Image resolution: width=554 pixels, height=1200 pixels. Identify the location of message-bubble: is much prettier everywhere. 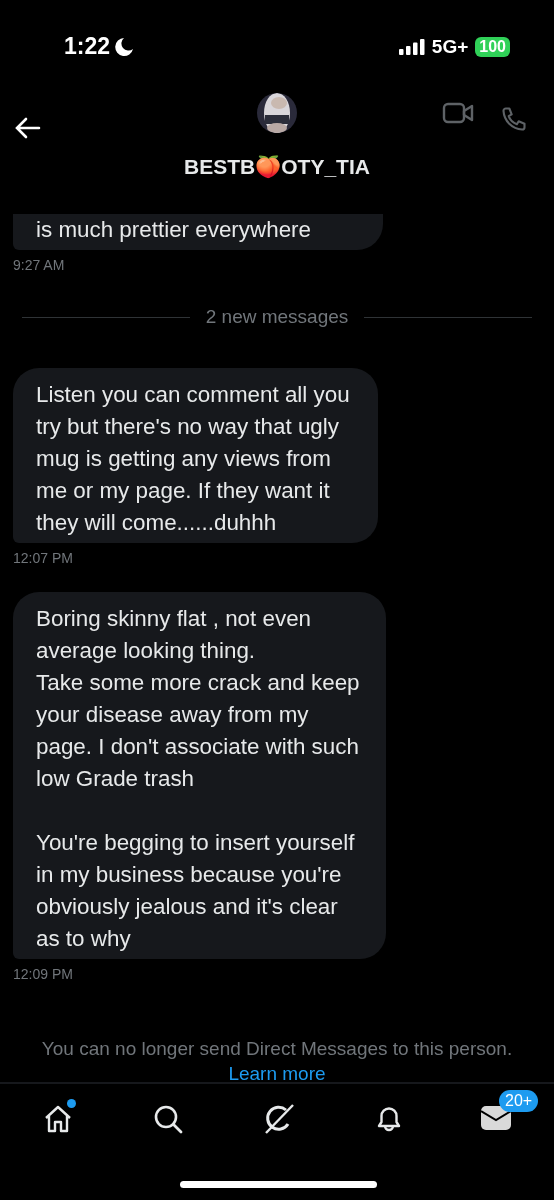
(198, 232).